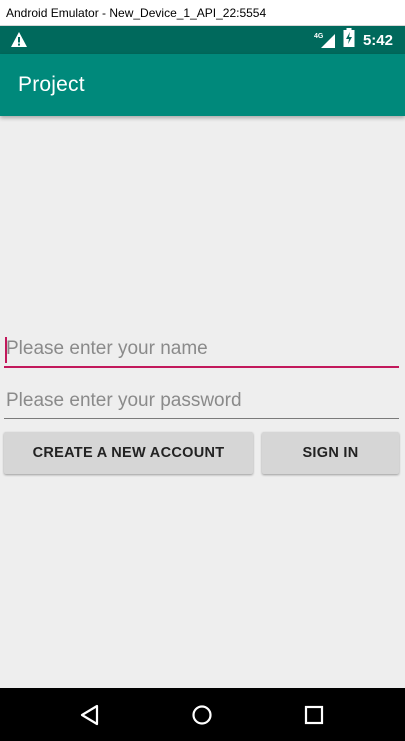  I want to click on sign-in-button: SIGN IN, so click(330, 453).